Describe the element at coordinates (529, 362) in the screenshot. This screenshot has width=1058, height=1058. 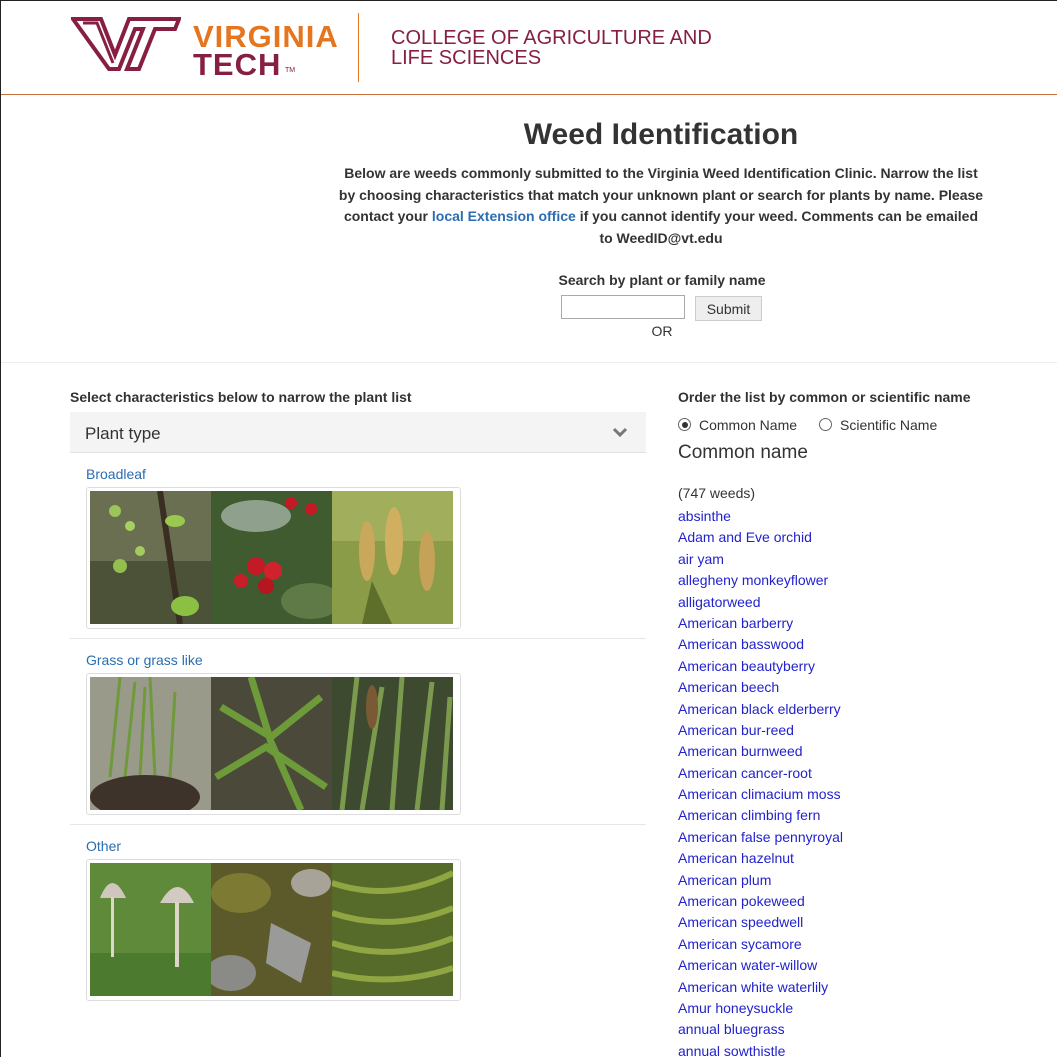
I see `section-divider` at that location.